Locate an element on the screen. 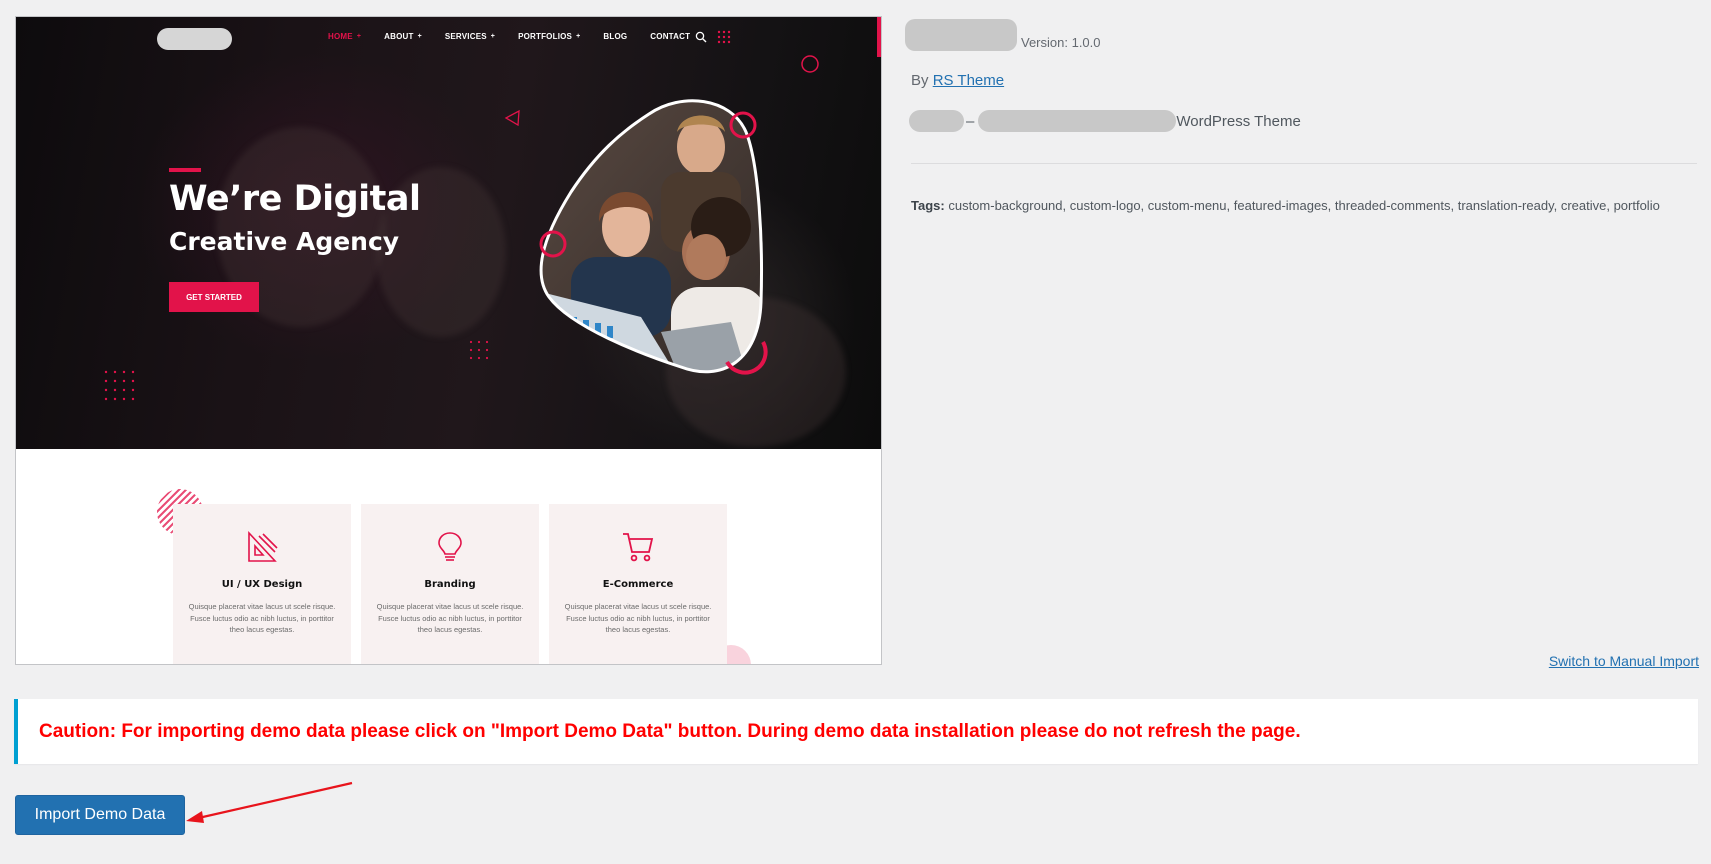 This screenshot has height=864, width=1711. design-tools-icon is located at coordinates (263, 546).